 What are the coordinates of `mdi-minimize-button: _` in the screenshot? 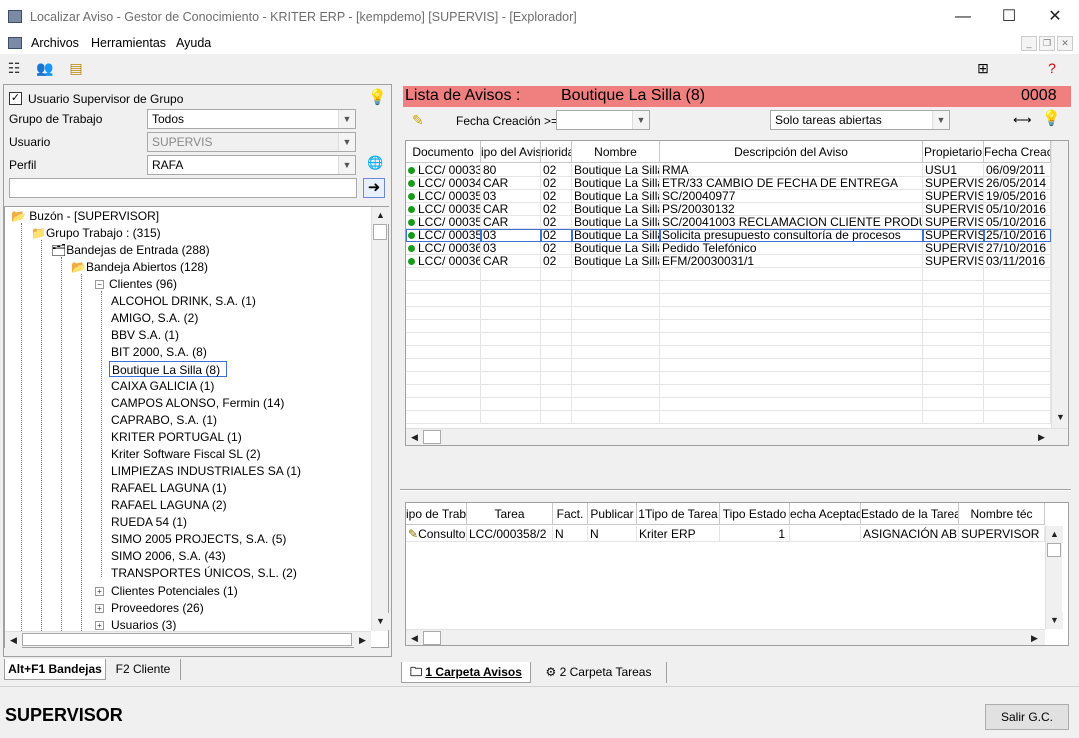 It's located at (1029, 43).